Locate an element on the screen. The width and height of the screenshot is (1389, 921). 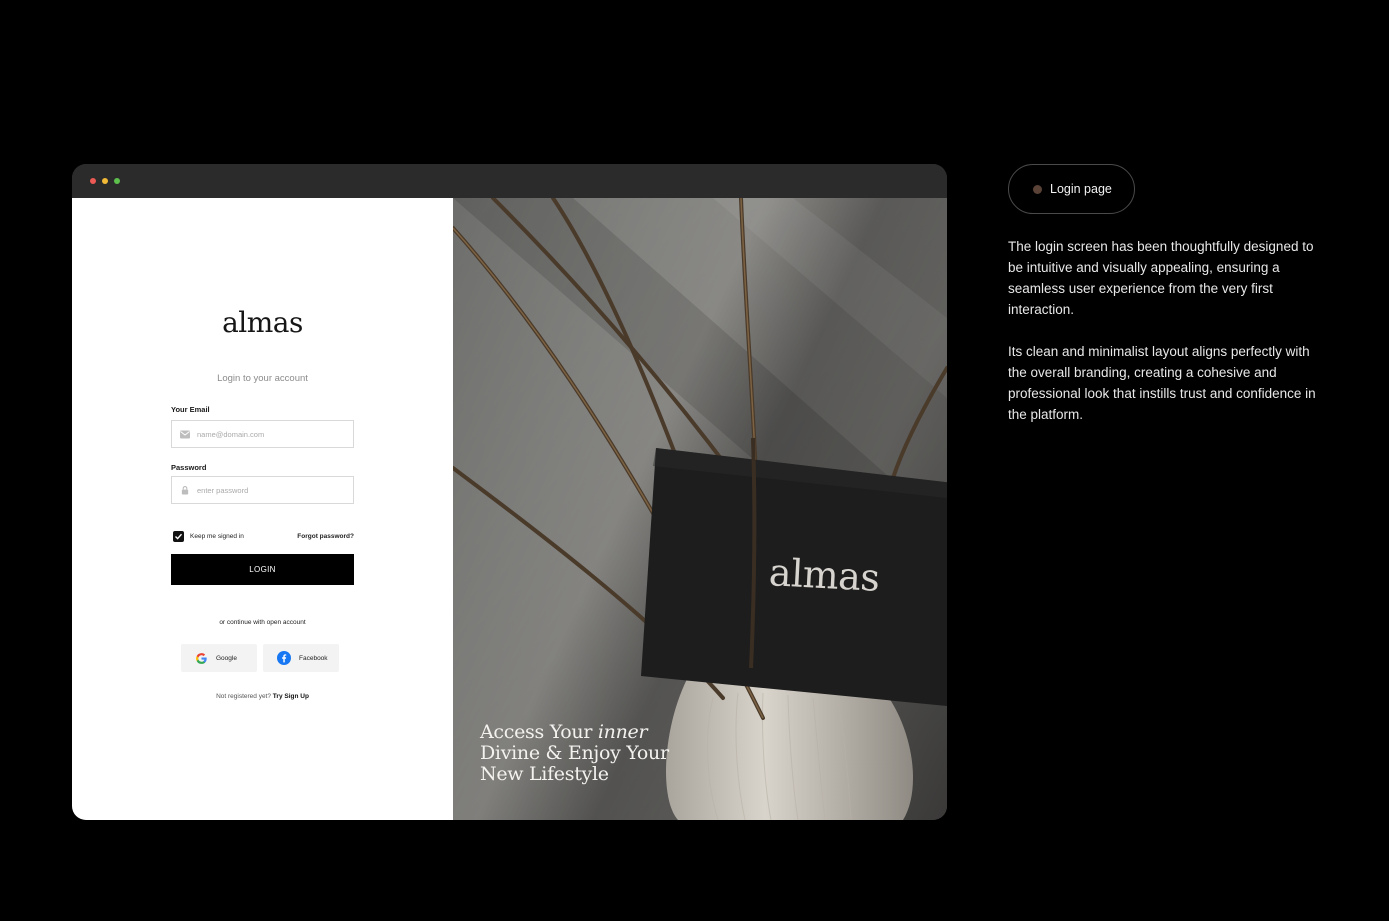
page-badge: Login page is located at coordinates (1071, 189).